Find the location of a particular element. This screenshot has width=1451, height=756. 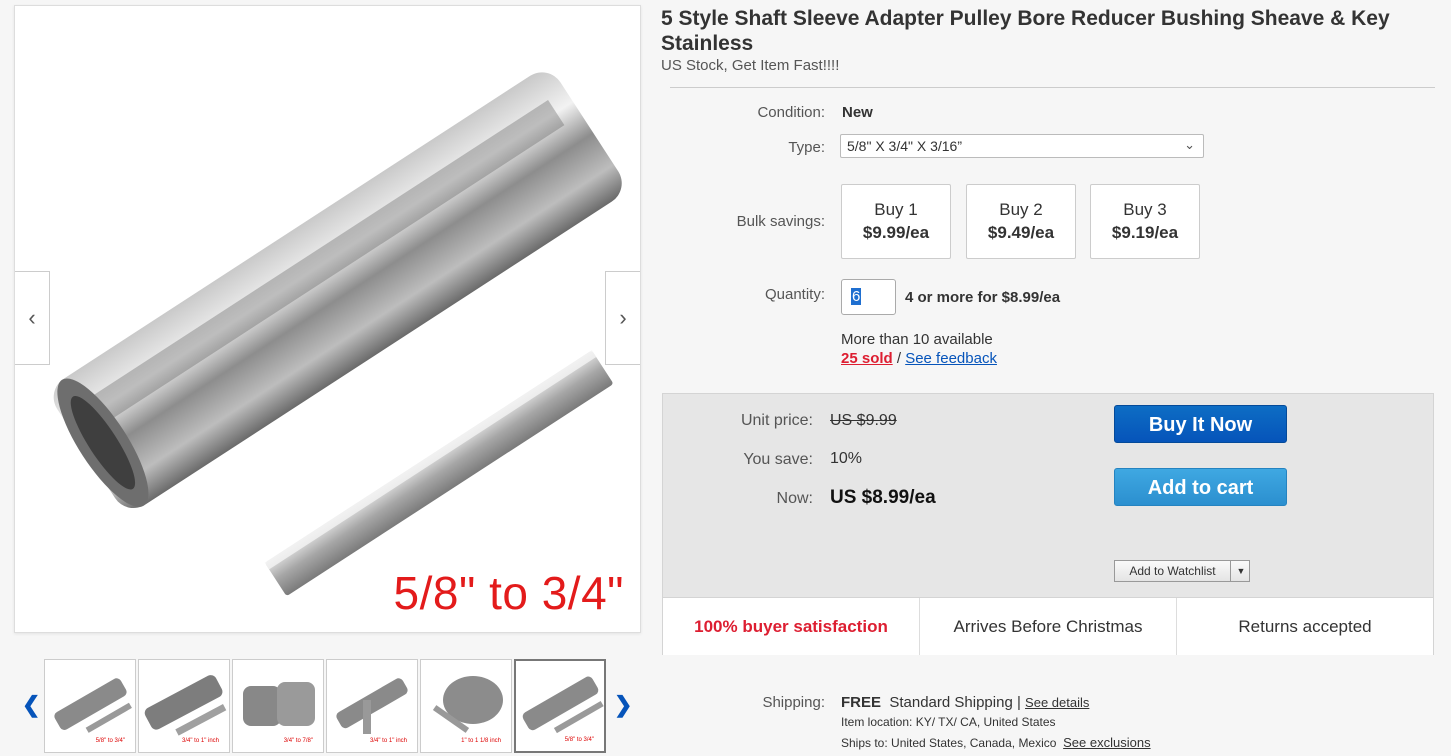

divider is located at coordinates (1052, 87).